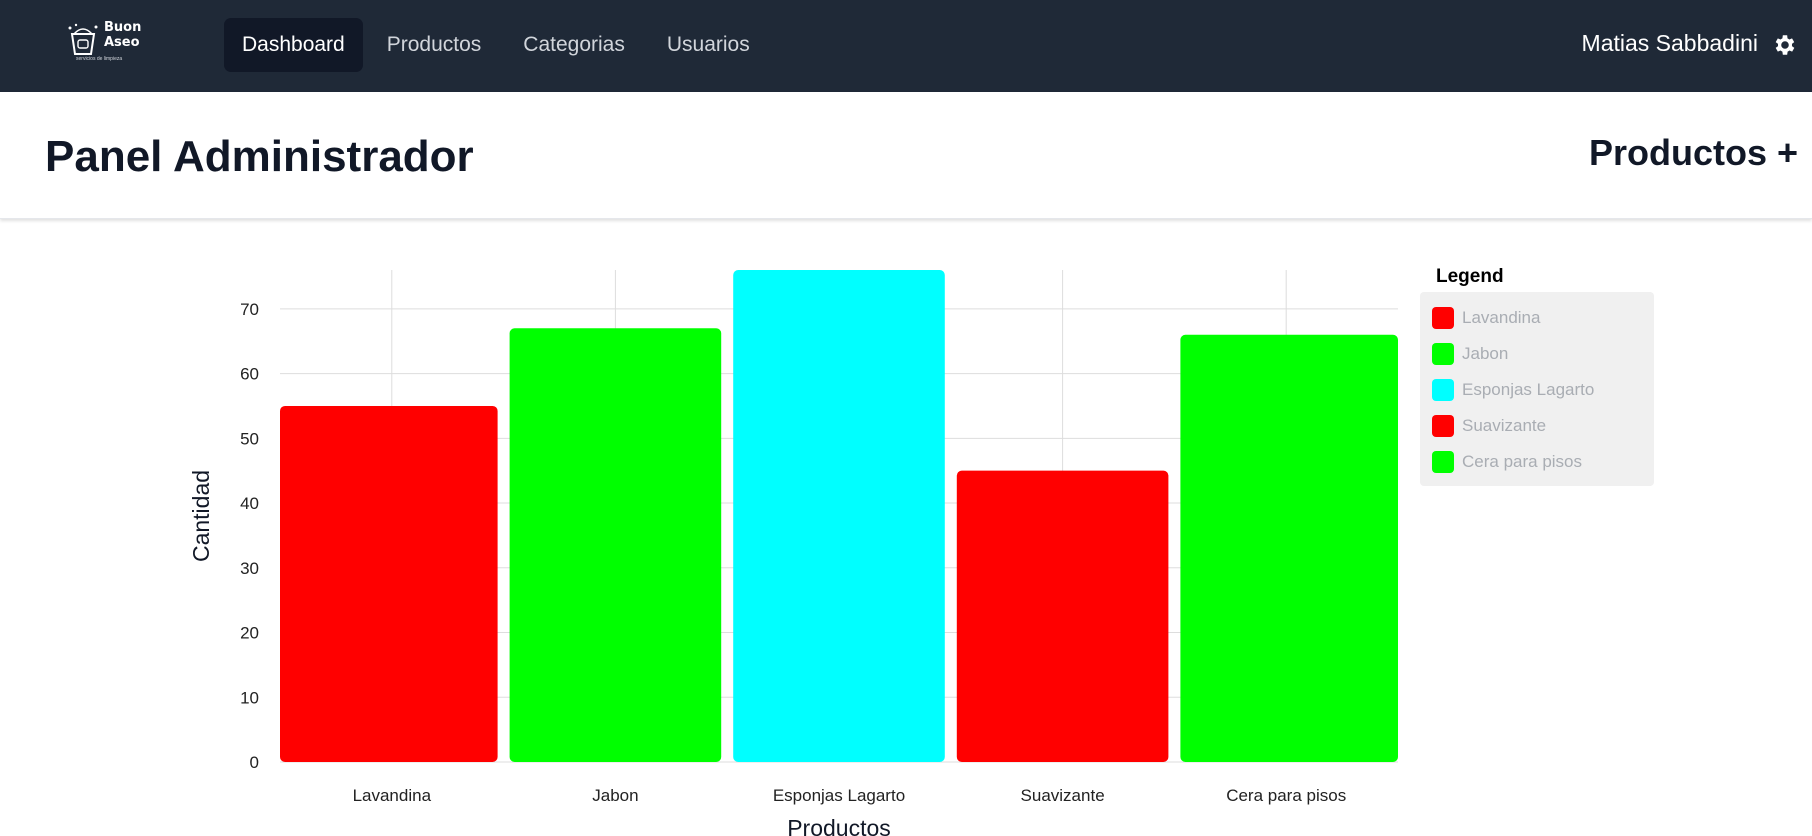 The width and height of the screenshot is (1812, 836). What do you see at coordinates (1543, 318) in the screenshot?
I see `legend-item-lavandina: Lavandina` at bounding box center [1543, 318].